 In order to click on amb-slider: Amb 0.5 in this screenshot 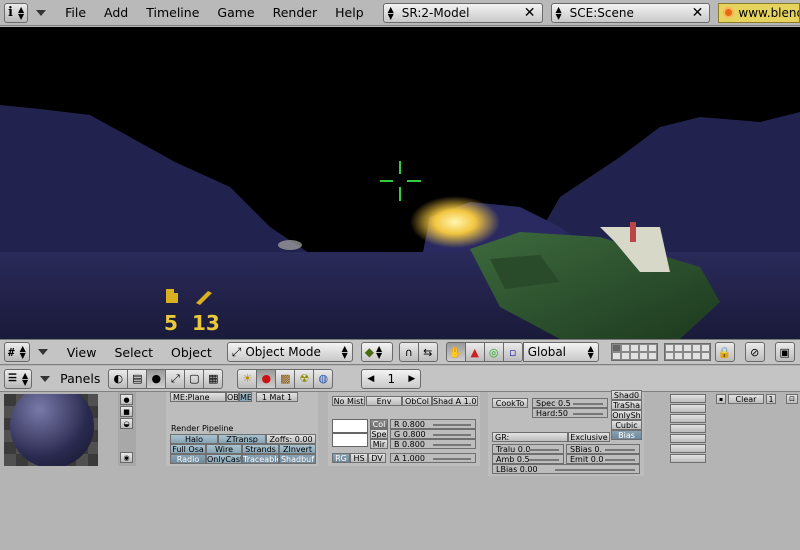, I will do `click(528, 459)`.